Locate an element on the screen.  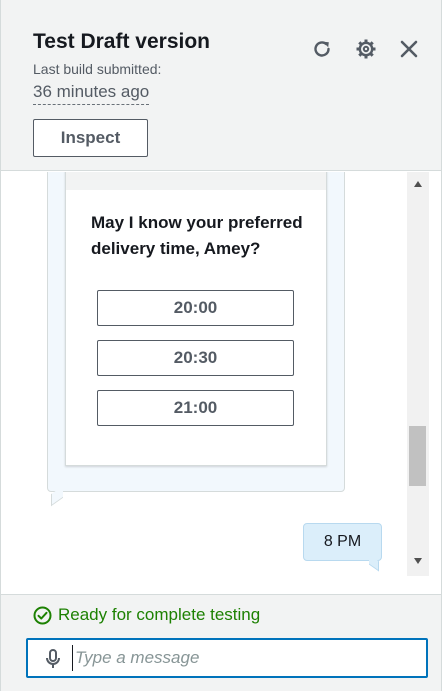
card-image-area is located at coordinates (196, 181).